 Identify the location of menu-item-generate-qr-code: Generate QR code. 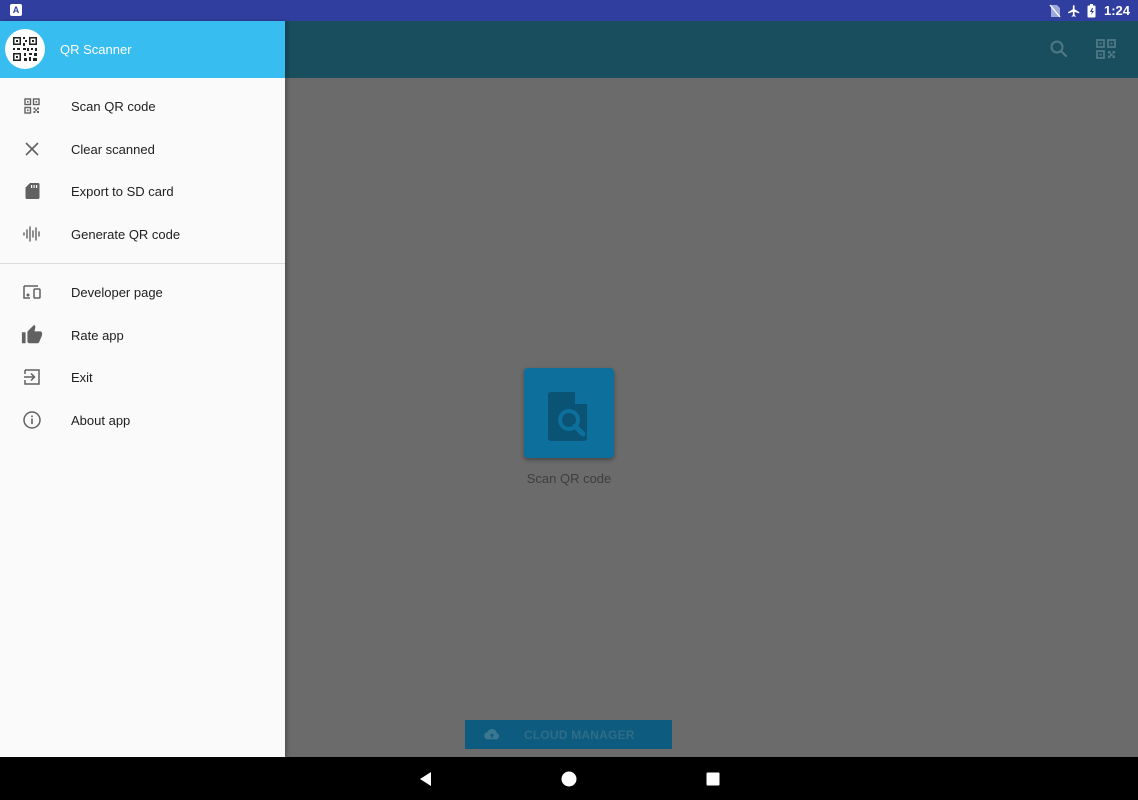
(142, 235).